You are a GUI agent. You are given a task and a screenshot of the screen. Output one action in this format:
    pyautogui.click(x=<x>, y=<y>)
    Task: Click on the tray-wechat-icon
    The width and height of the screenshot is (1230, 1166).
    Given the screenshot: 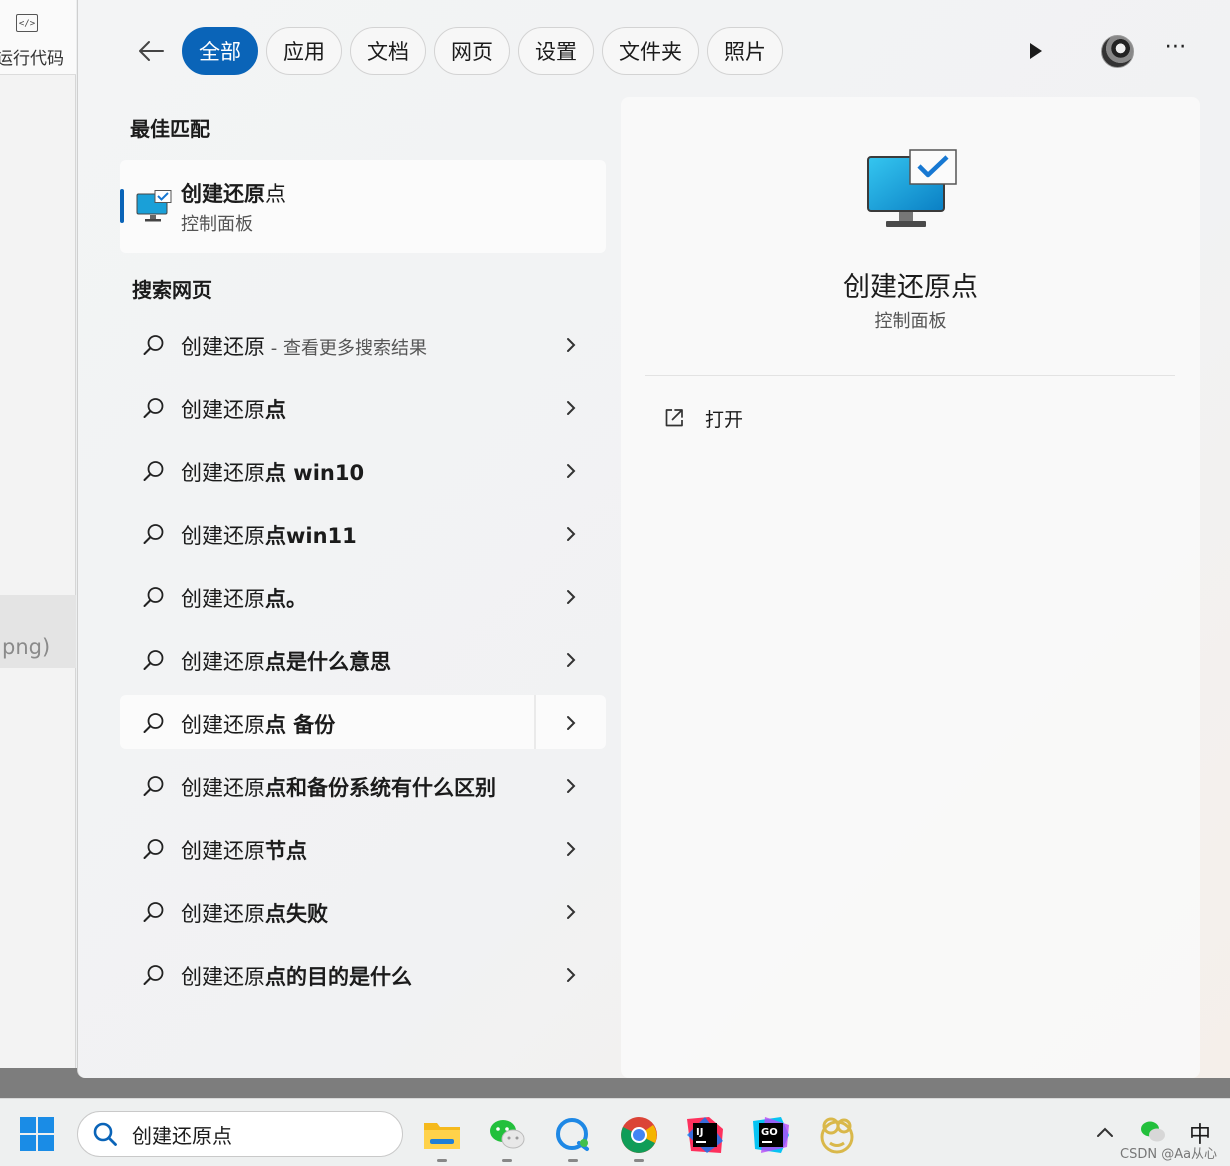 What is the action you would take?
    pyautogui.click(x=1153, y=1132)
    